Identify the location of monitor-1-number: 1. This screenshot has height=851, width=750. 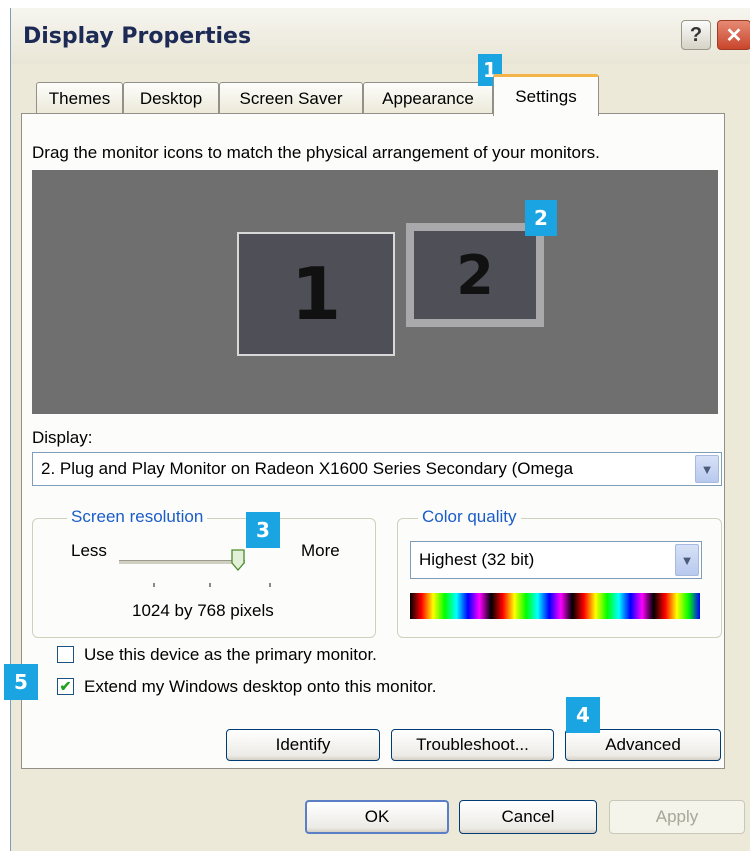
(316, 294).